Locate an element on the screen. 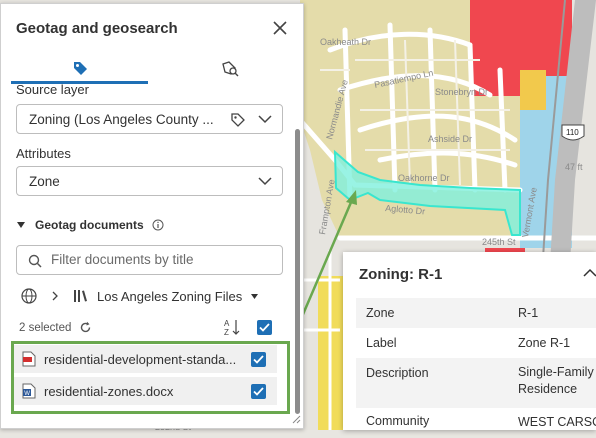 The image size is (596, 438). chevron-up-icon is located at coordinates (589, 273).